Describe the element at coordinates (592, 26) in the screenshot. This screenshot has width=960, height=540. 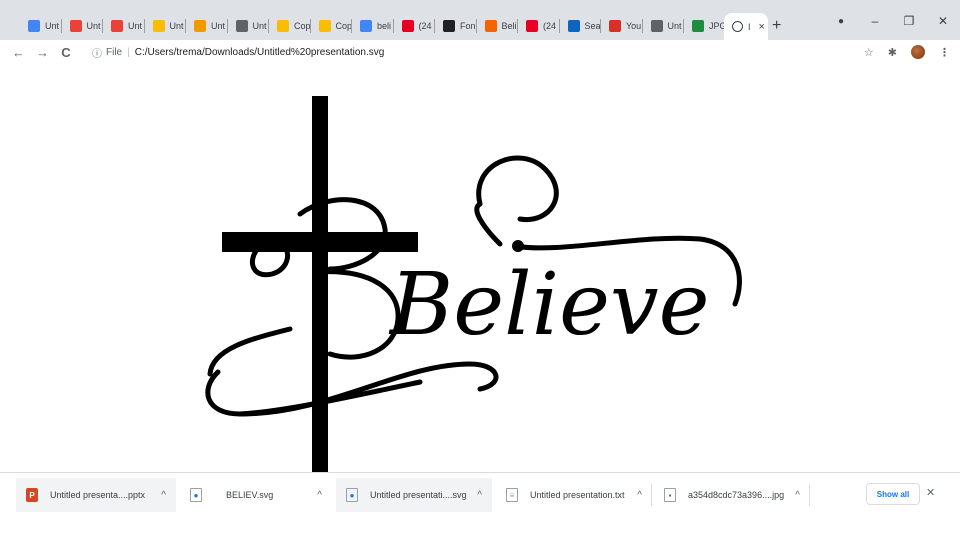
I see `tab-label: Sea` at that location.